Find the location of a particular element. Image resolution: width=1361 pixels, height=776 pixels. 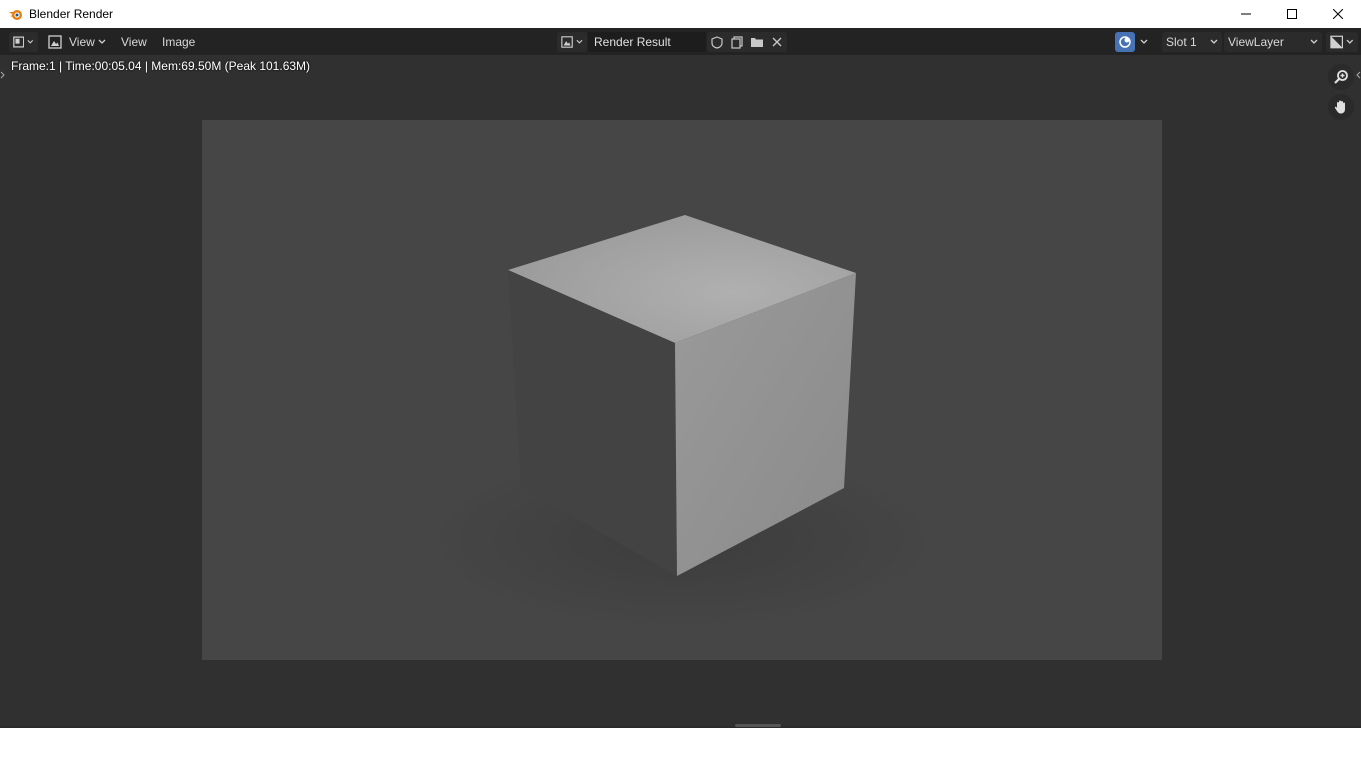

new-image-icon is located at coordinates (736, 42).